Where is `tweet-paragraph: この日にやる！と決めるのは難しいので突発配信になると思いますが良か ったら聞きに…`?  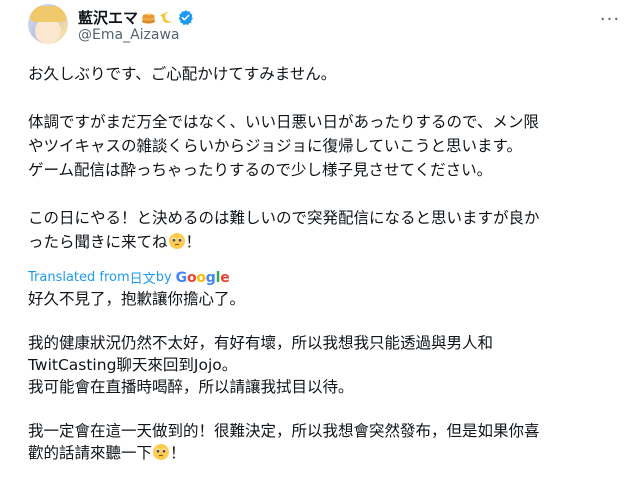
tweet-paragraph: この日にやる！と決めるのは難しいので突発配信になると思いますが良か ったら聞きに… is located at coordinates (323, 230).